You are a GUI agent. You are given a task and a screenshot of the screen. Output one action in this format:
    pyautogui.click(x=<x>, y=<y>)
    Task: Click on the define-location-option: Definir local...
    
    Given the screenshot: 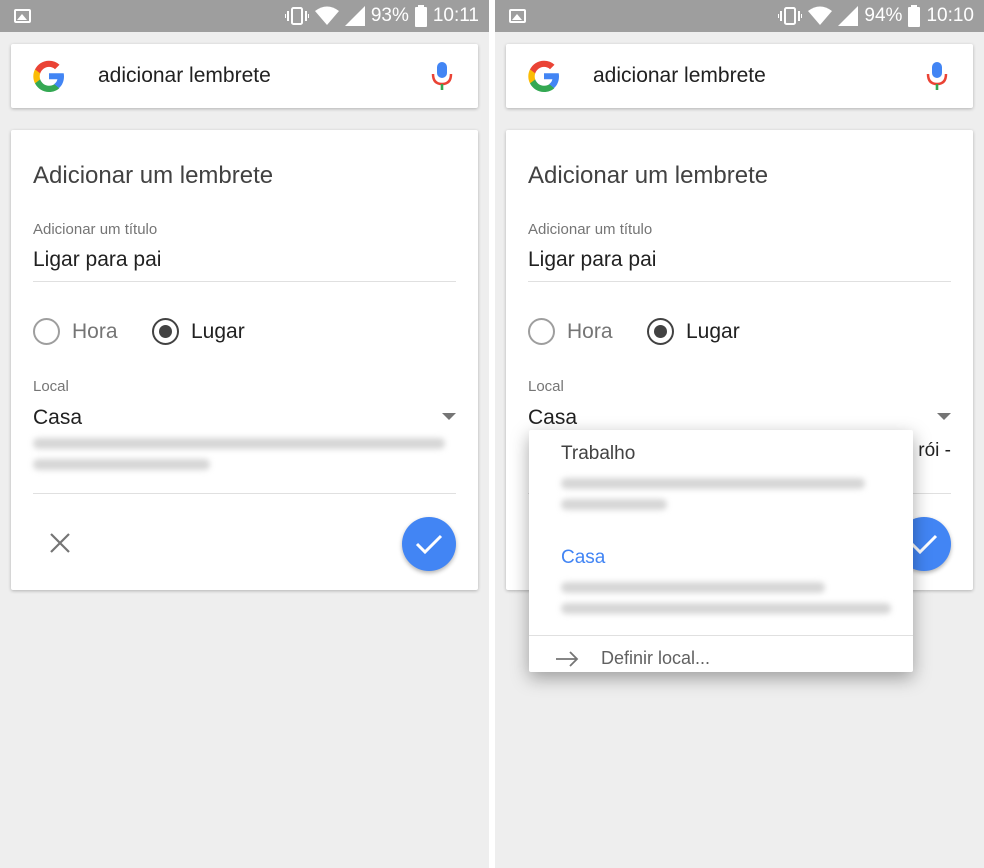 What is the action you would take?
    pyautogui.click(x=632, y=658)
    